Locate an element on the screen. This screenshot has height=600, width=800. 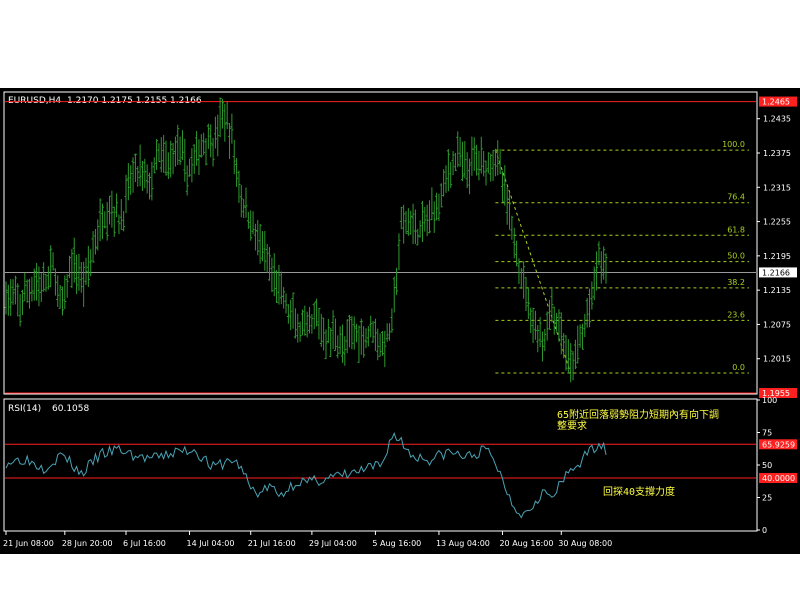
time-tick-label: 21 Jul 16:00 is located at coordinates (272, 543).